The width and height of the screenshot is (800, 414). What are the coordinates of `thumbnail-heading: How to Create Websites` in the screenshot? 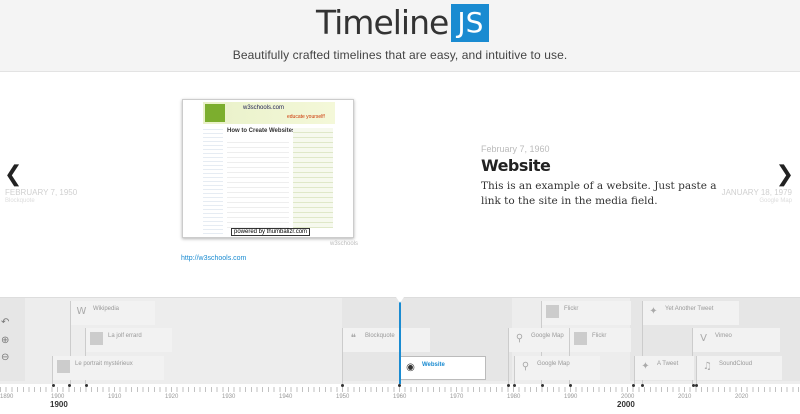 It's located at (261, 131).